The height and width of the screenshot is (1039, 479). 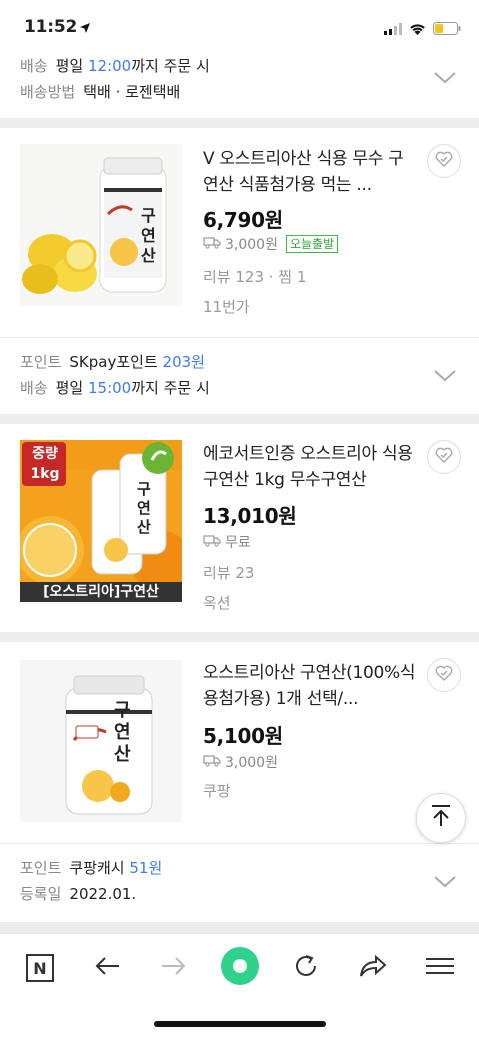 What do you see at coordinates (101, 521) in the screenshot?
I see `product-thumbnail: 중량 1kg 구연산 [오스트리아]구연산` at bounding box center [101, 521].